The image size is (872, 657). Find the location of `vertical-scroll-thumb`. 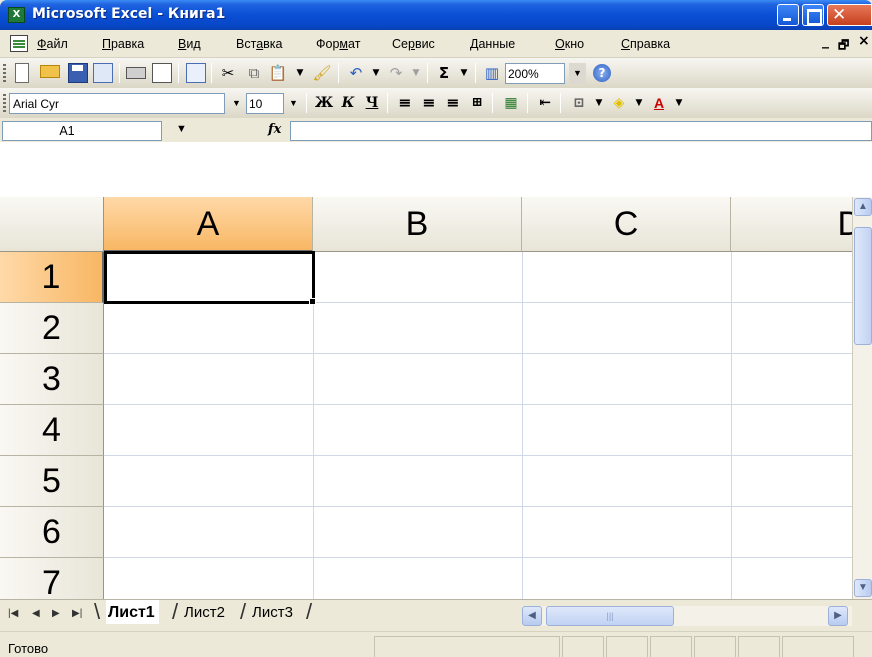

vertical-scroll-thumb is located at coordinates (863, 286).